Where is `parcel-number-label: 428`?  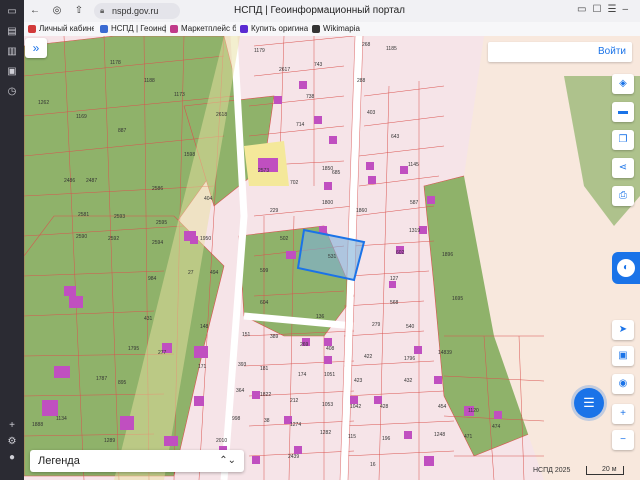
parcel-number-label: 428 is located at coordinates (384, 407).